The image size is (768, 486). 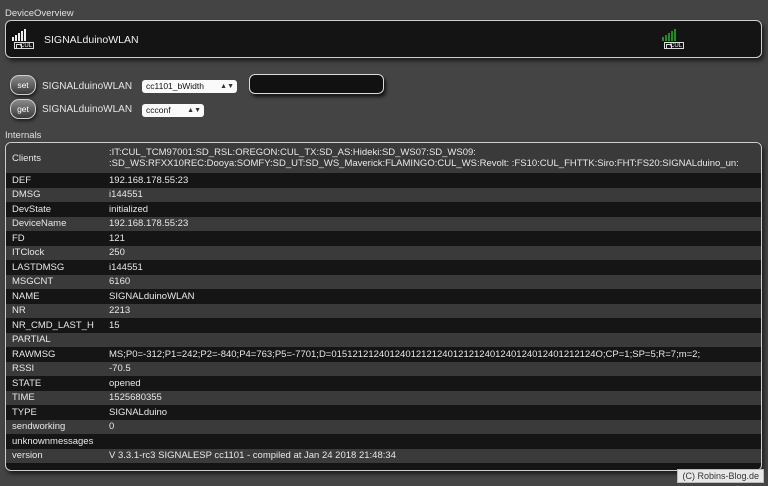 What do you see at coordinates (316, 84) in the screenshot?
I see `set-value-input` at bounding box center [316, 84].